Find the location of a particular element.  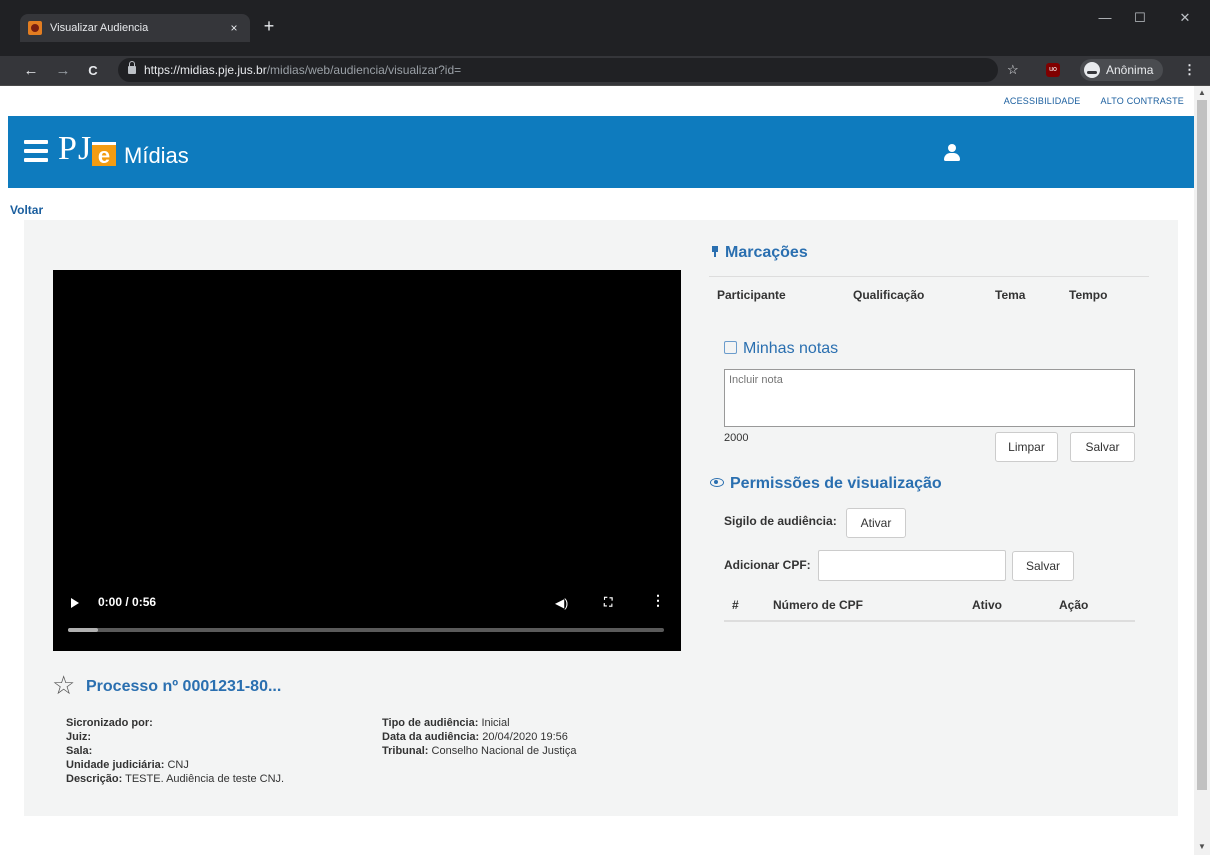

clear-notes-button: Limpar is located at coordinates (1026, 447).